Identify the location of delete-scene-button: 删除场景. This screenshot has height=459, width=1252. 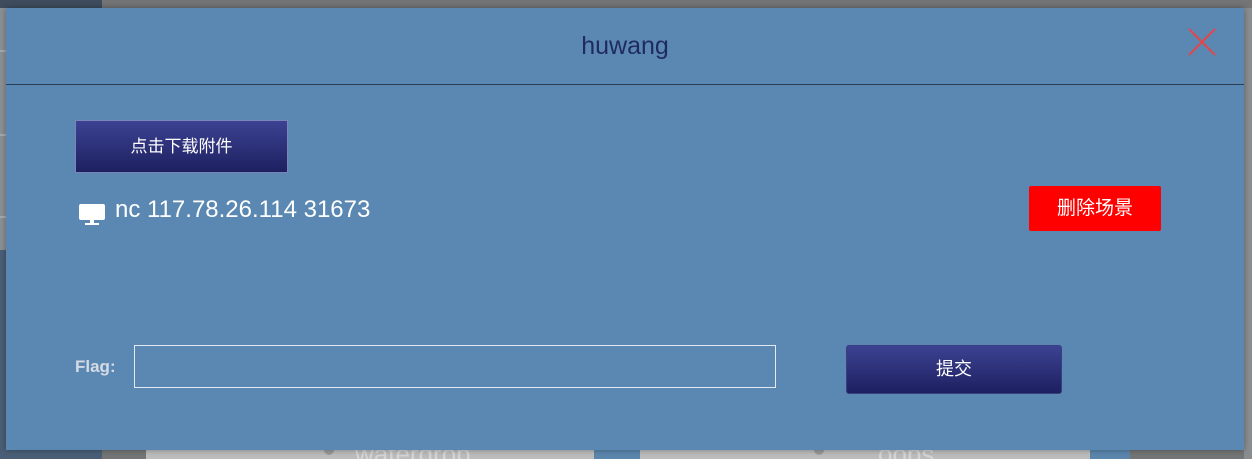
(1095, 208).